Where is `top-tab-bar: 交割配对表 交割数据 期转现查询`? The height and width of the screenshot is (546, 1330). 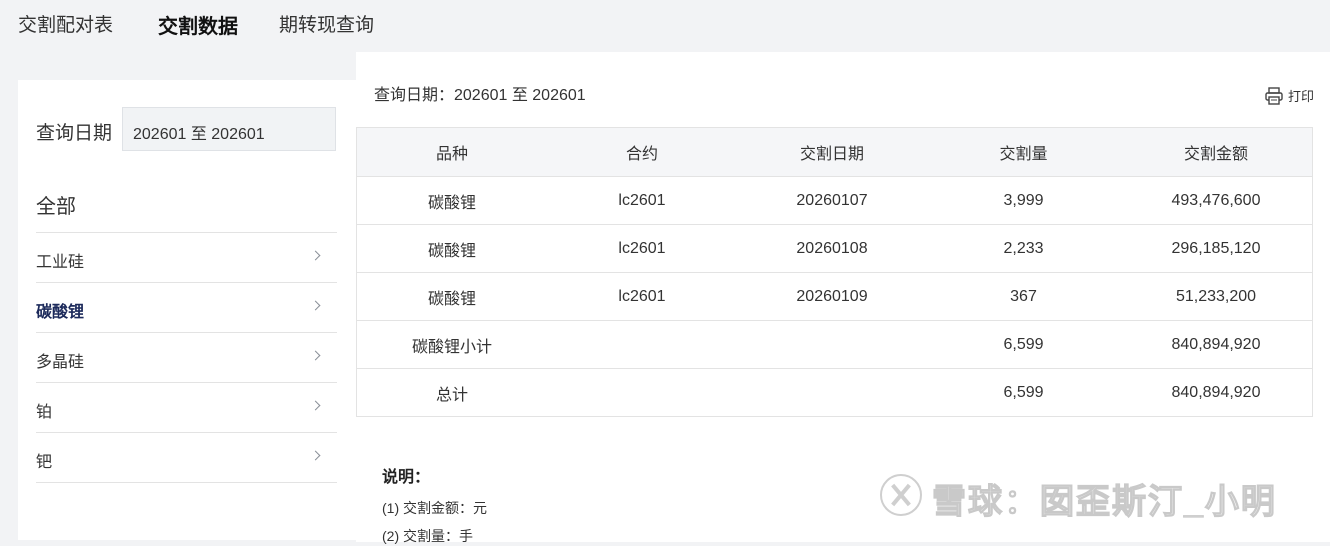
top-tab-bar: 交割配对表 交割数据 期转现查询 is located at coordinates (665, 24).